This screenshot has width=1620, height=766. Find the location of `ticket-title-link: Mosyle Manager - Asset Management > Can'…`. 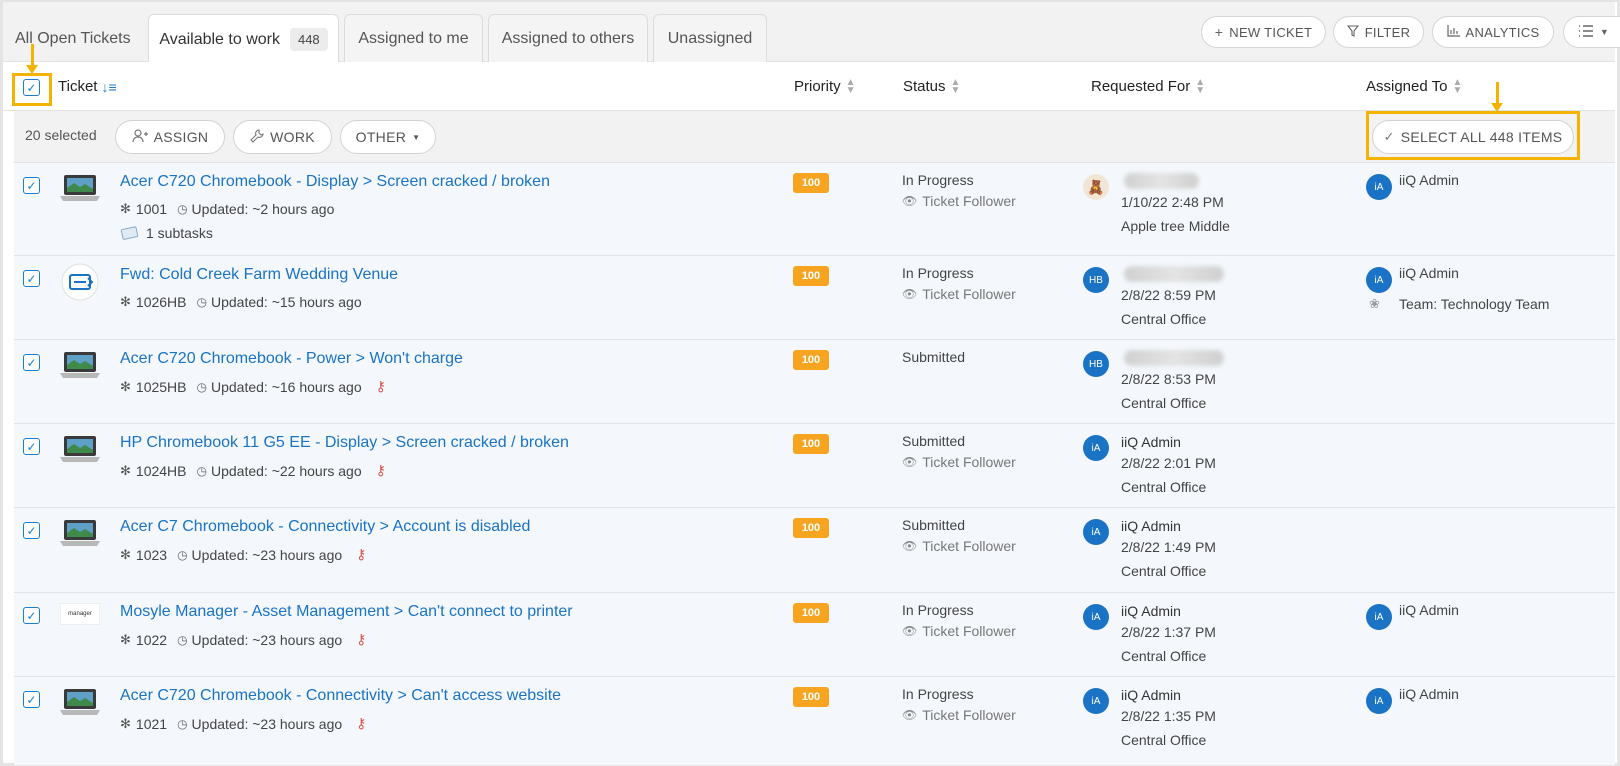

ticket-title-link: Mosyle Manager - Asset Management > Can'… is located at coordinates (346, 612).